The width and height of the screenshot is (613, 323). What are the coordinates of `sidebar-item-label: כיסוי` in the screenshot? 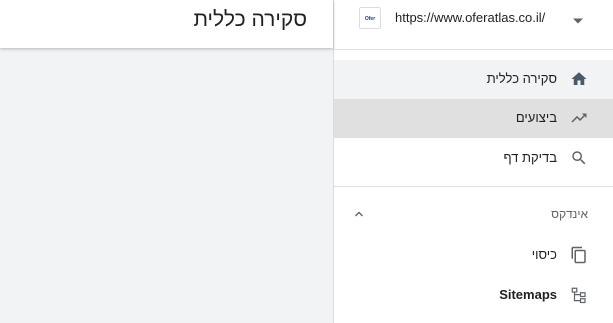 It's located at (544, 254).